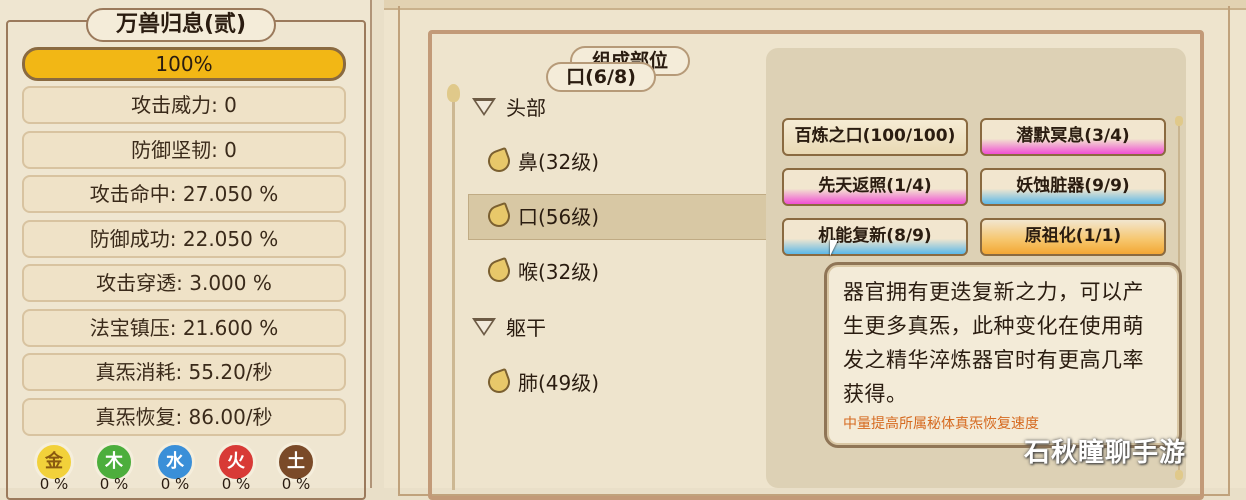 The height and width of the screenshot is (500, 1246). What do you see at coordinates (526, 108) in the screenshot?
I see `category-label: 头部` at bounding box center [526, 108].